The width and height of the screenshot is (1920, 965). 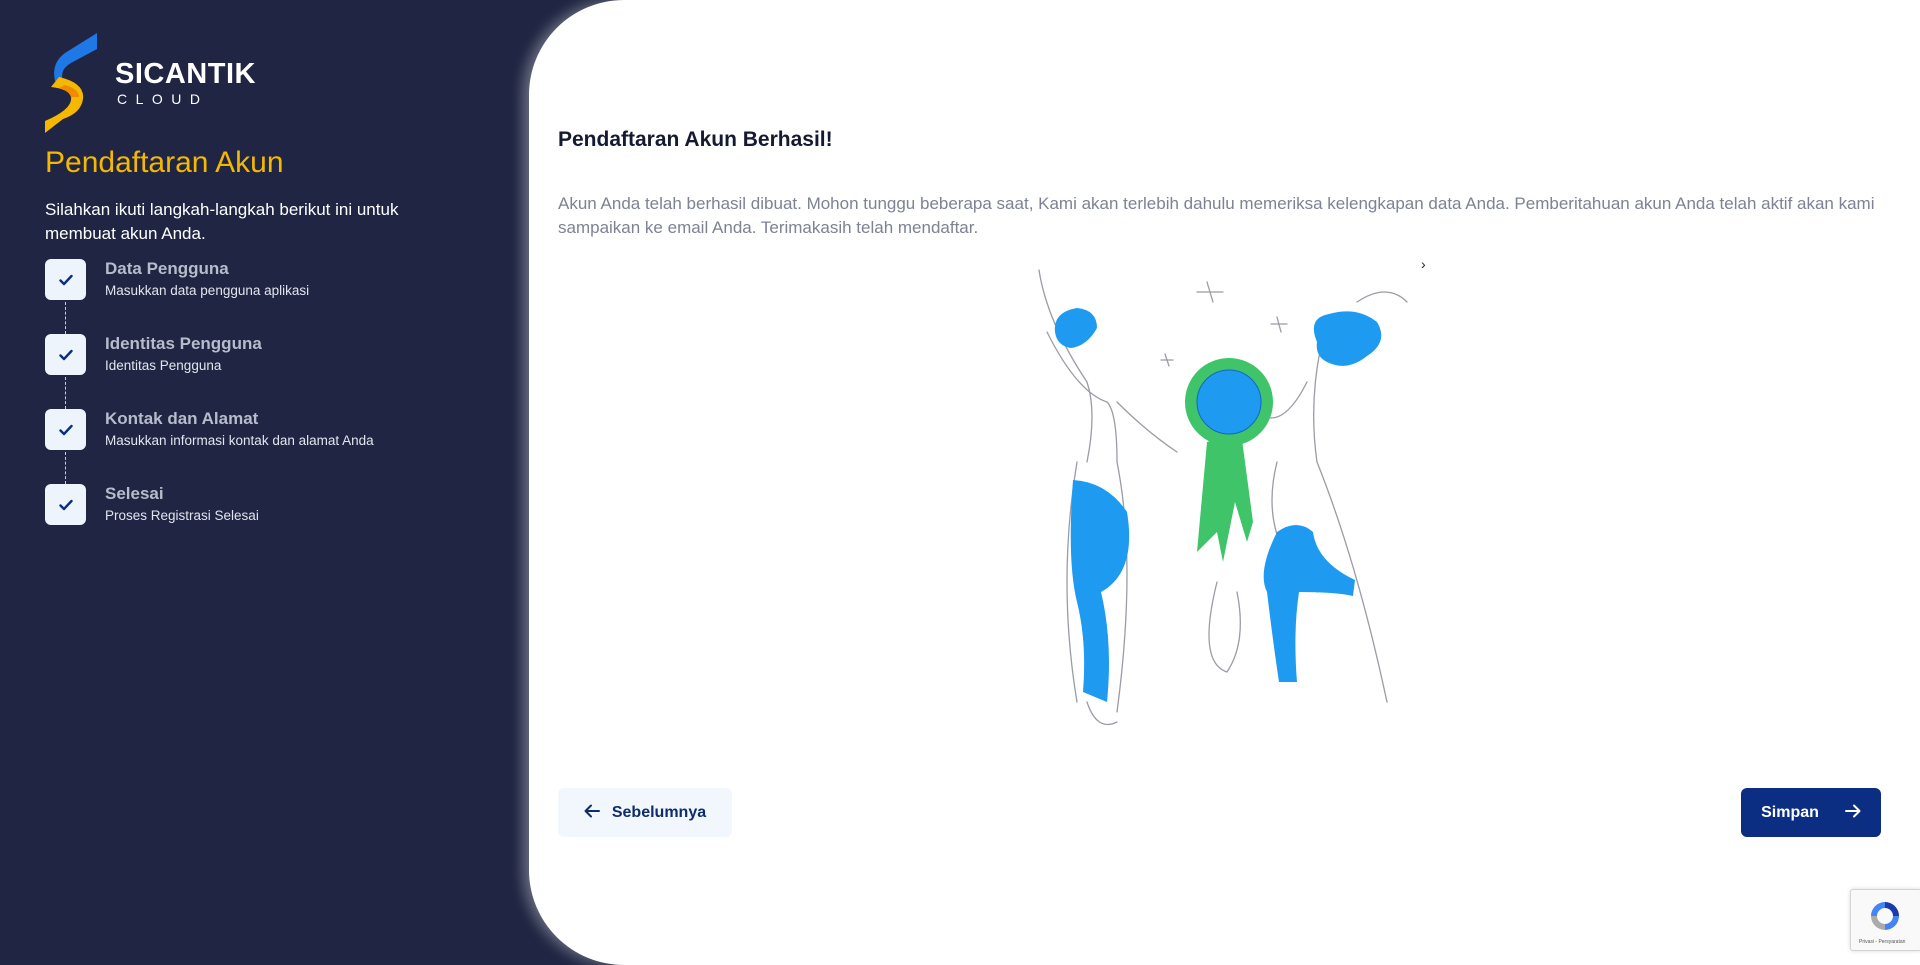 I want to click on step-selesai: Selesai Proses Registrasi Selesai, so click(x=209, y=521).